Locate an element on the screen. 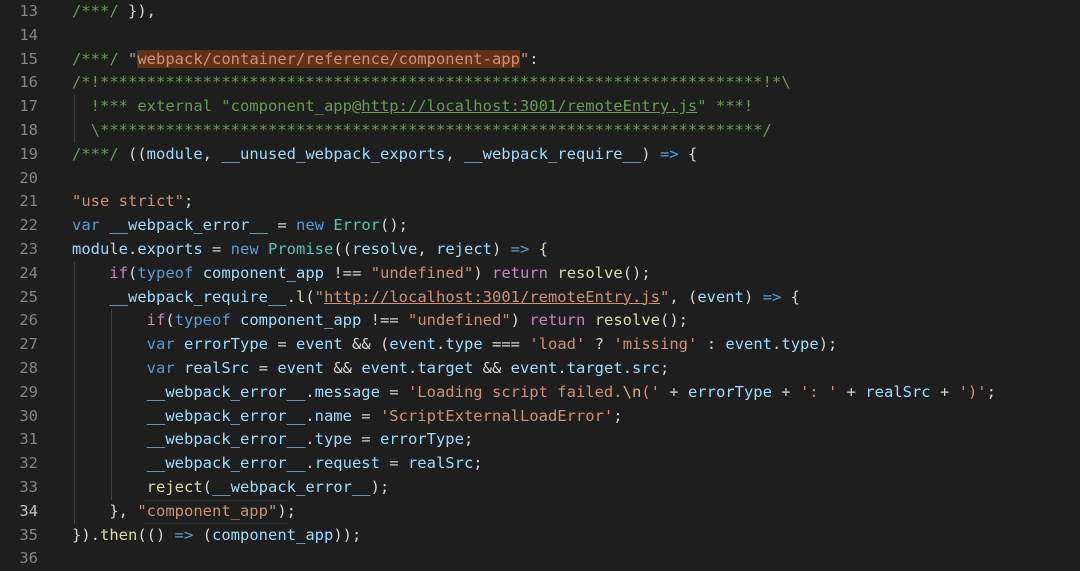 This screenshot has width=1080, height=571. code-token: var is located at coordinates (86, 225).